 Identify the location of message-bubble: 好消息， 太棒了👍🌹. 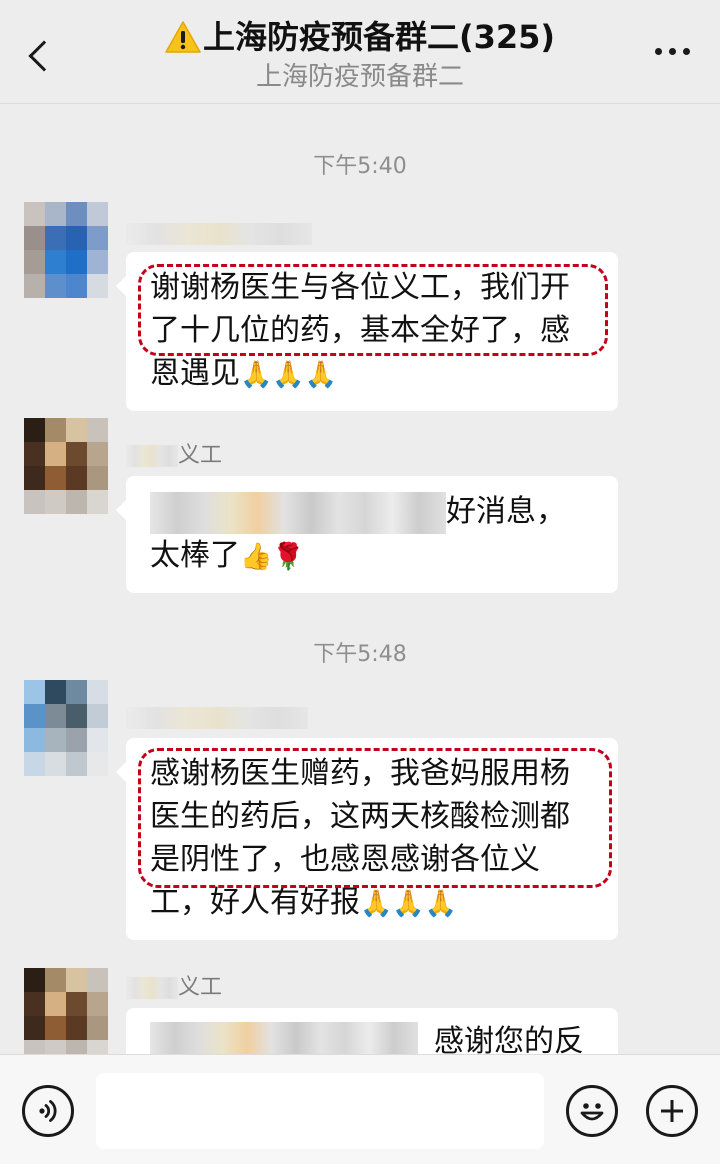
(367, 534).